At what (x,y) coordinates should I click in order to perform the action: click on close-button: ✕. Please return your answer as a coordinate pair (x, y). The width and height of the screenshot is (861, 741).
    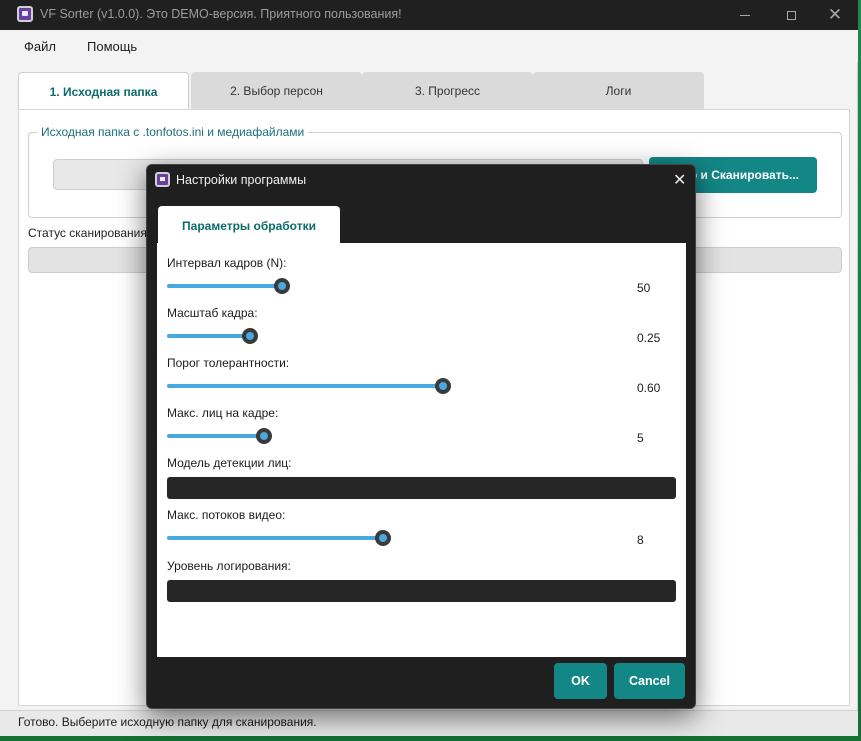
    Looking at the image, I should click on (835, 15).